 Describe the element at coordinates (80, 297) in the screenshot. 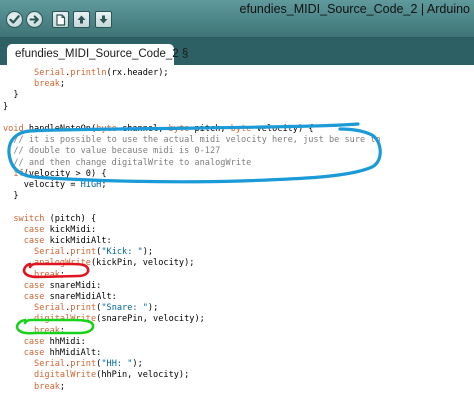

I see `code-token: snareMidiAlt:` at that location.